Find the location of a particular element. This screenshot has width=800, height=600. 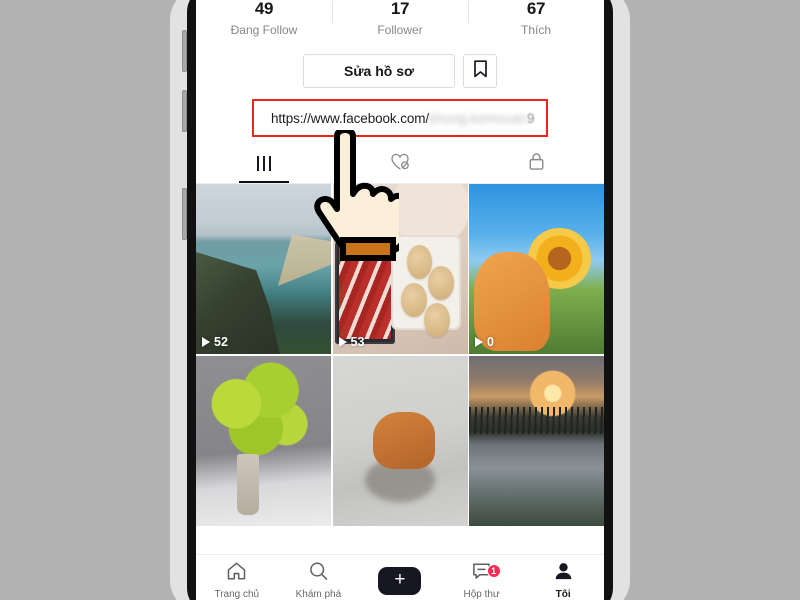

stat-following: 49 Đang Follow is located at coordinates (264, 19).